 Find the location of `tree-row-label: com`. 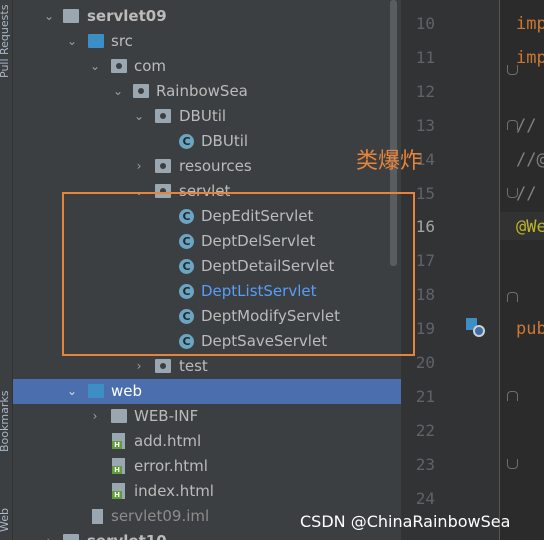

tree-row-label: com is located at coordinates (150, 66).